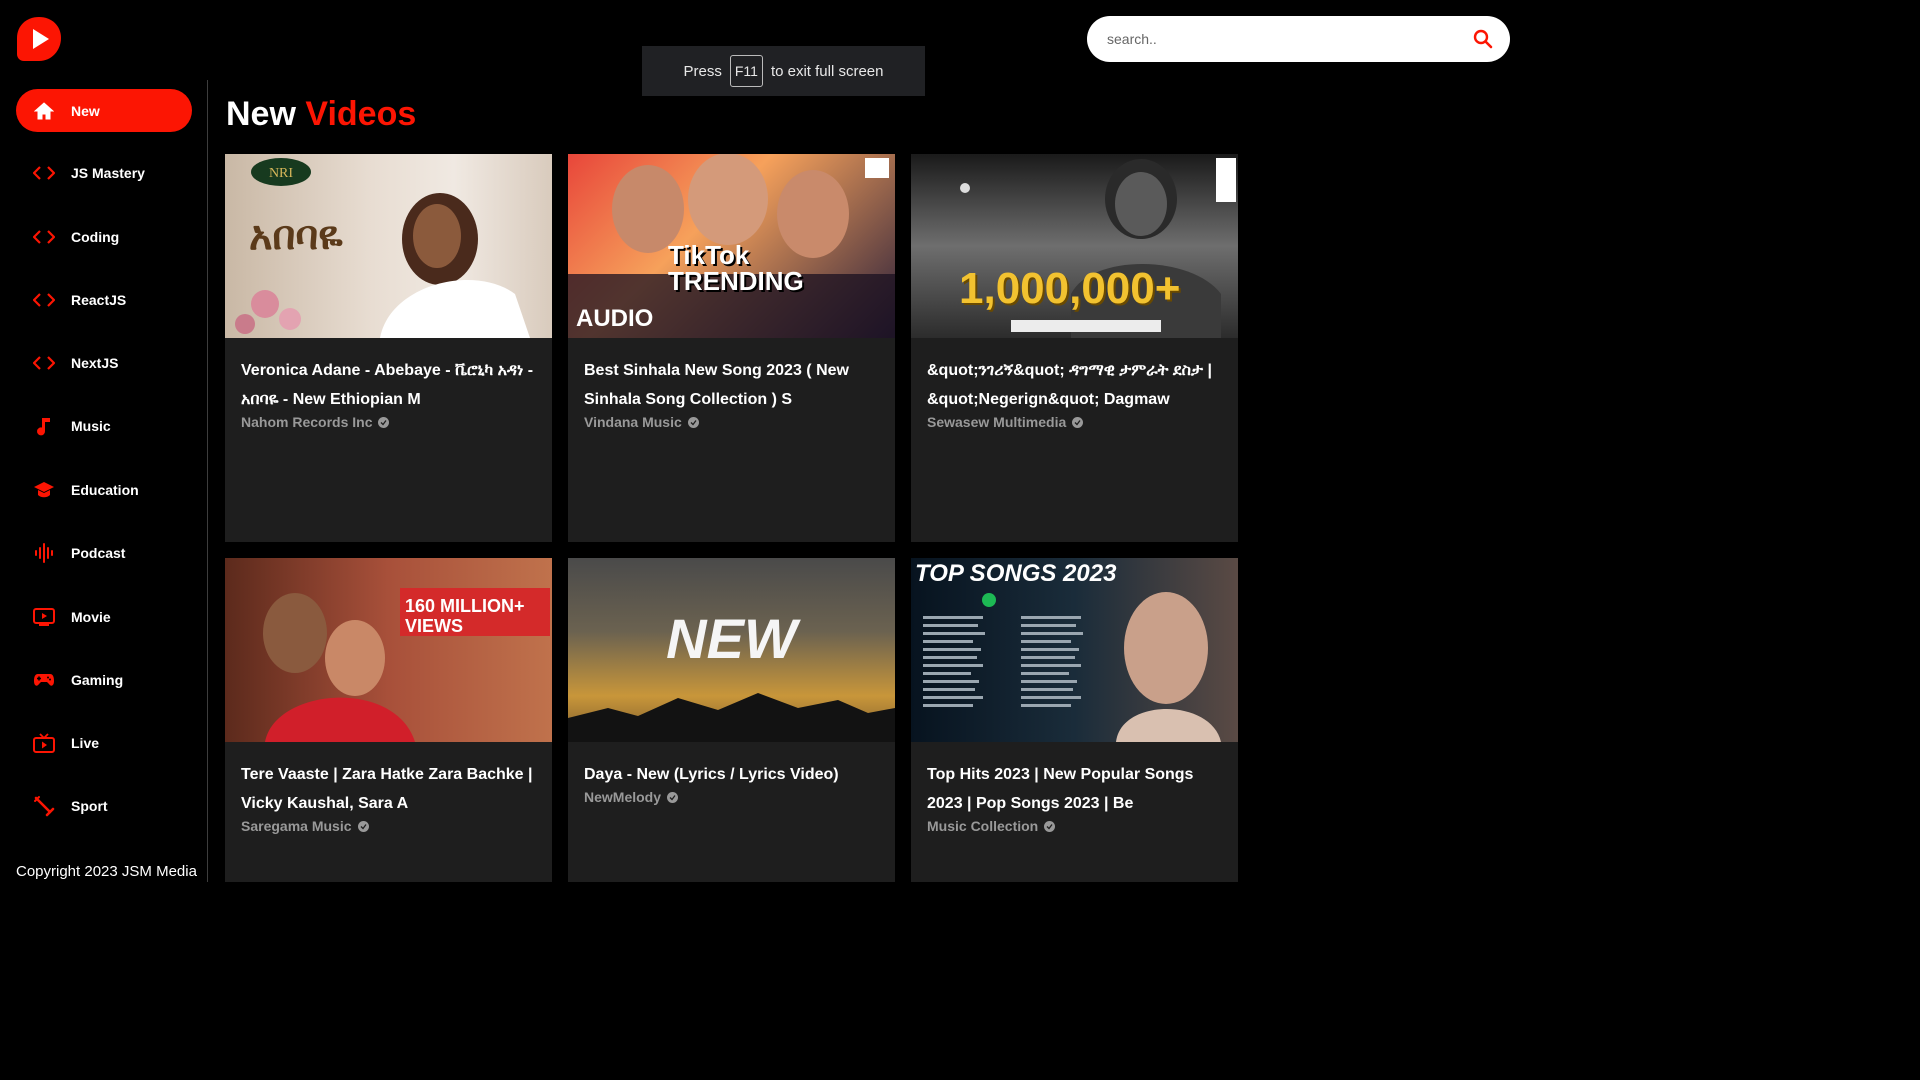  I want to click on sidebar-item-label: NextJS, so click(95, 362).